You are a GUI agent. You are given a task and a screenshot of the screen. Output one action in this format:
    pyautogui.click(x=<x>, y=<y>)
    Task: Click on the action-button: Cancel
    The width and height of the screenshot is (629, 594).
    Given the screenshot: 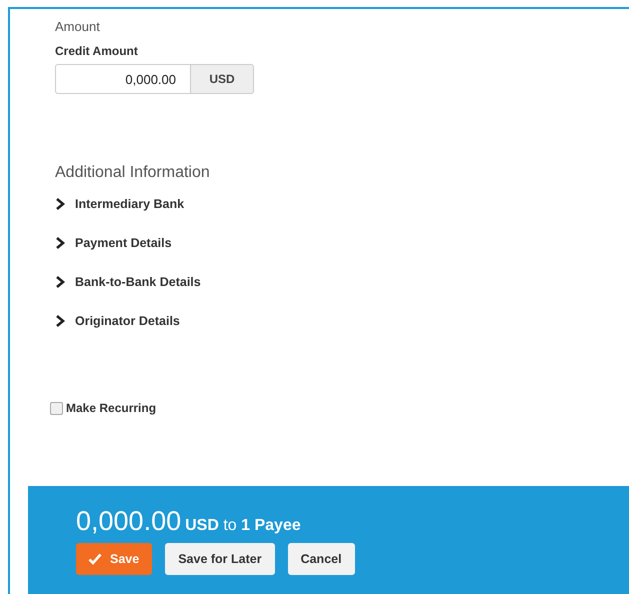 What is the action you would take?
    pyautogui.click(x=321, y=559)
    